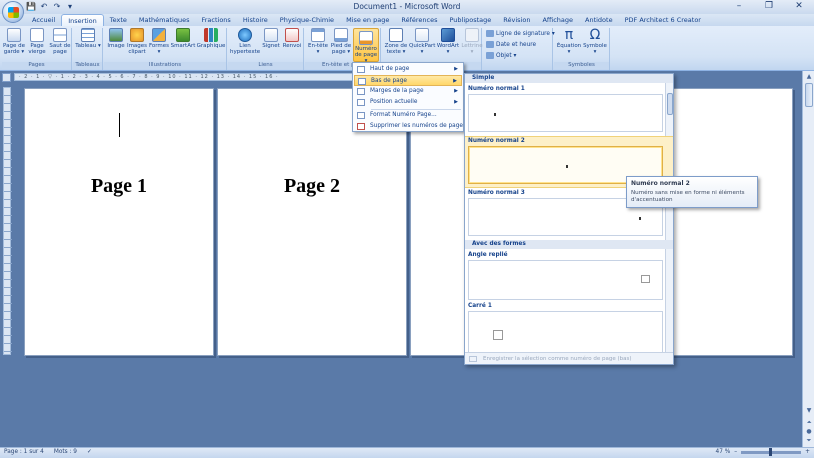 The height and width of the screenshot is (458, 814). Describe the element at coordinates (119, 125) in the screenshot. I see `text-cursor` at that location.